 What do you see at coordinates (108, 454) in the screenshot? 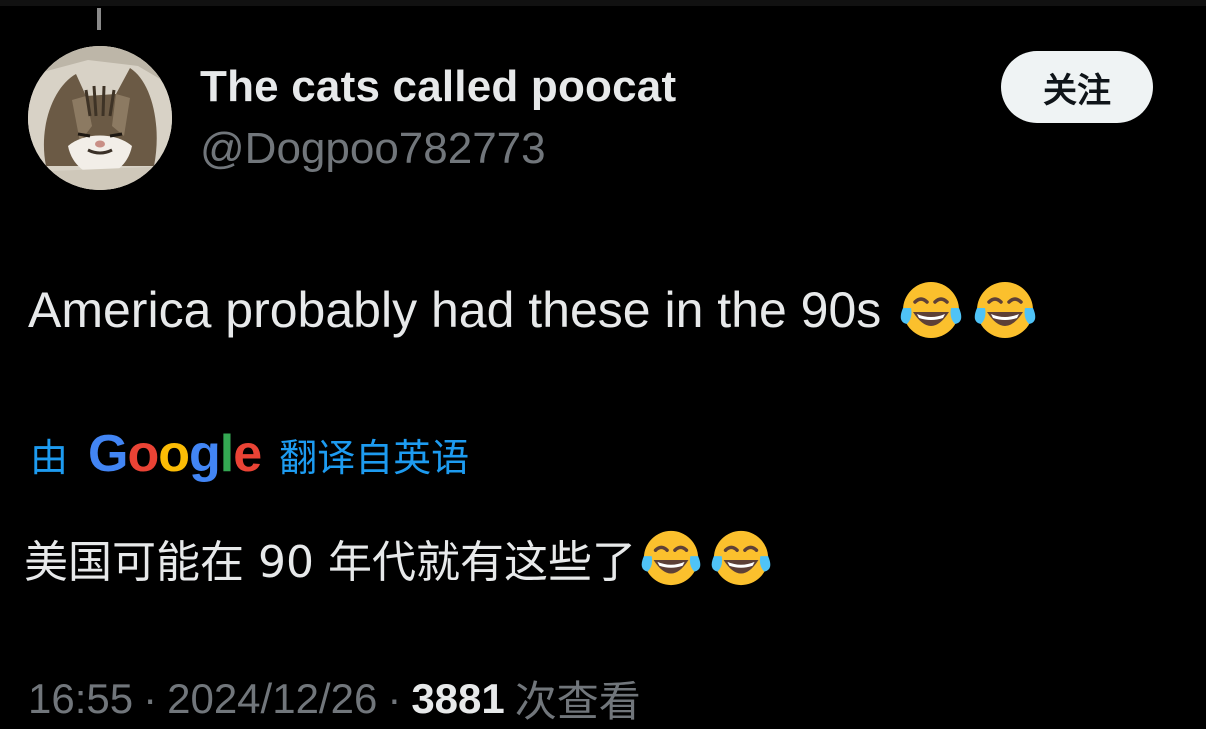
I see `google-letter: G` at bounding box center [108, 454].